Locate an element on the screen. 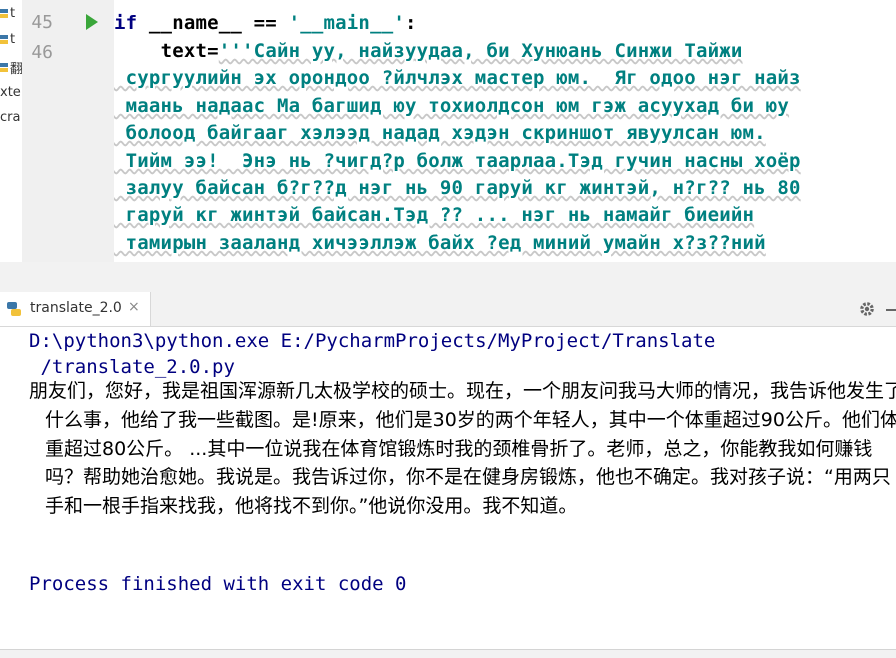 This screenshot has height=658, width=896. tree-item-2: t is located at coordinates (11, 43).